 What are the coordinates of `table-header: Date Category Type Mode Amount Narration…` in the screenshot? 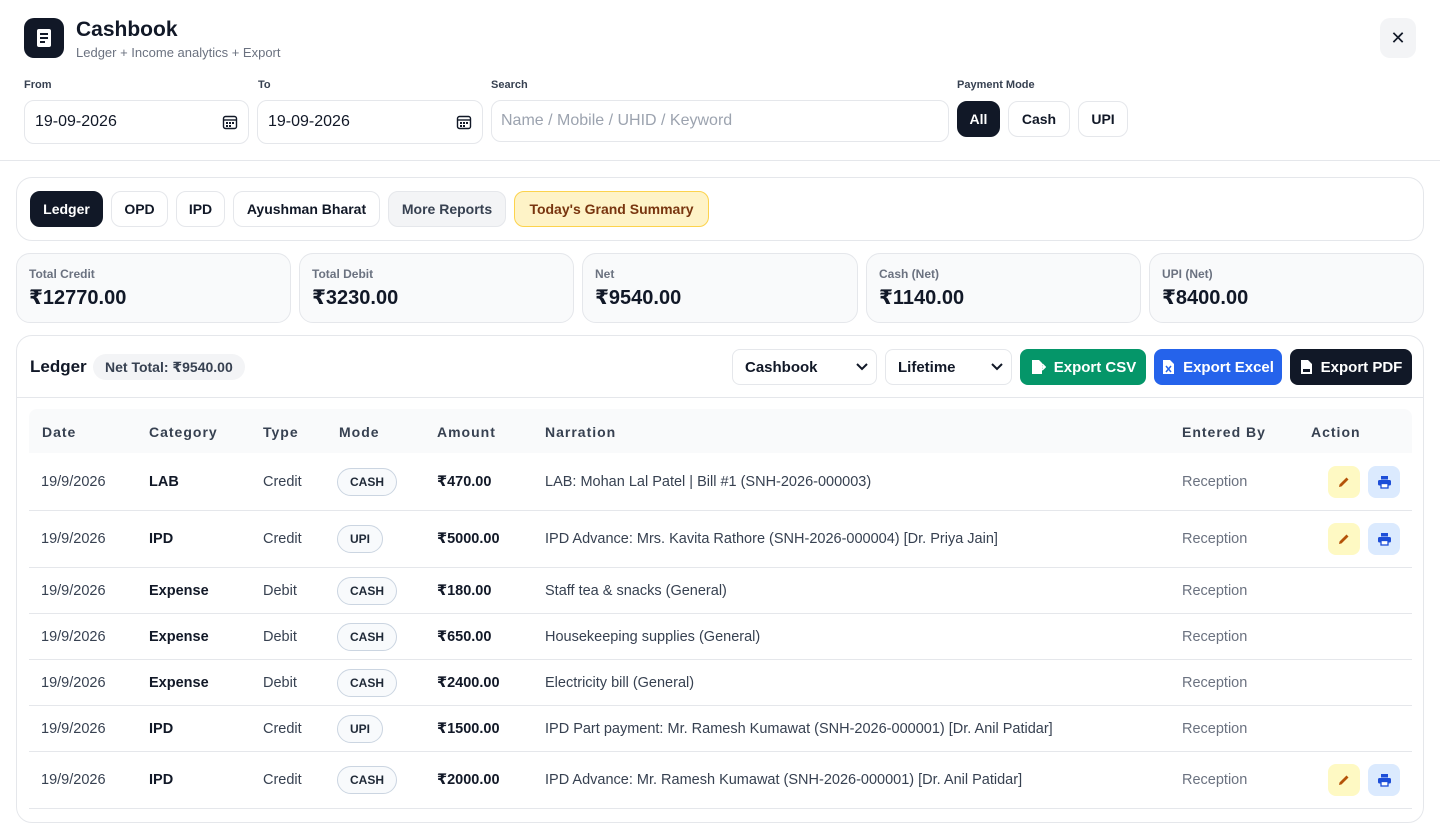 It's located at (720, 431).